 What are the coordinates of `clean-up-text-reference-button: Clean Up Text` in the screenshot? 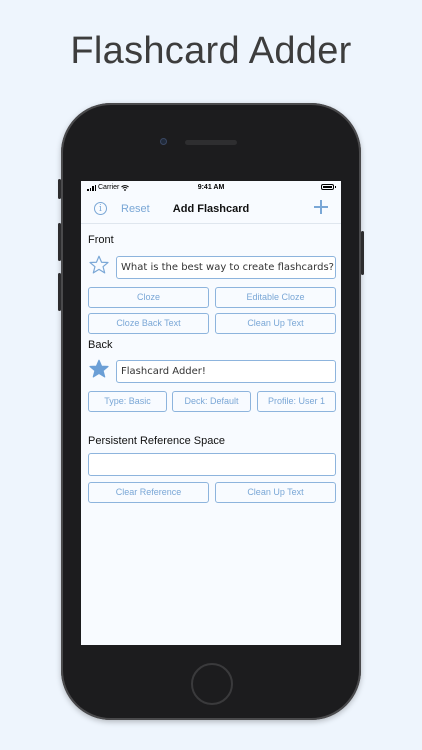 It's located at (275, 492).